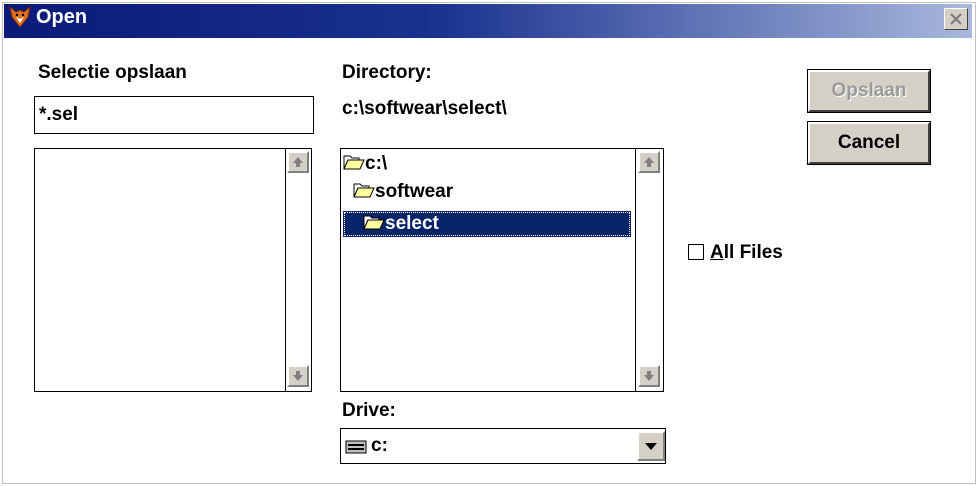  Describe the element at coordinates (414, 191) in the screenshot. I see `directory-item-label: softwear` at that location.